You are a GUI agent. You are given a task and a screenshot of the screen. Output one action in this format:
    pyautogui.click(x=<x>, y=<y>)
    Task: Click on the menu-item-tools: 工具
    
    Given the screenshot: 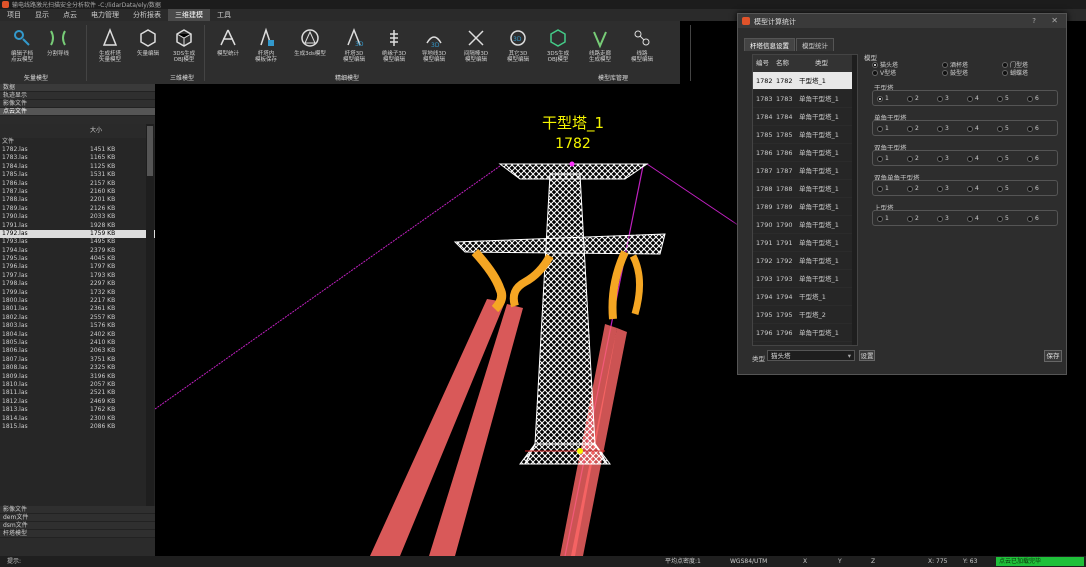 What is the action you would take?
    pyautogui.click(x=224, y=15)
    